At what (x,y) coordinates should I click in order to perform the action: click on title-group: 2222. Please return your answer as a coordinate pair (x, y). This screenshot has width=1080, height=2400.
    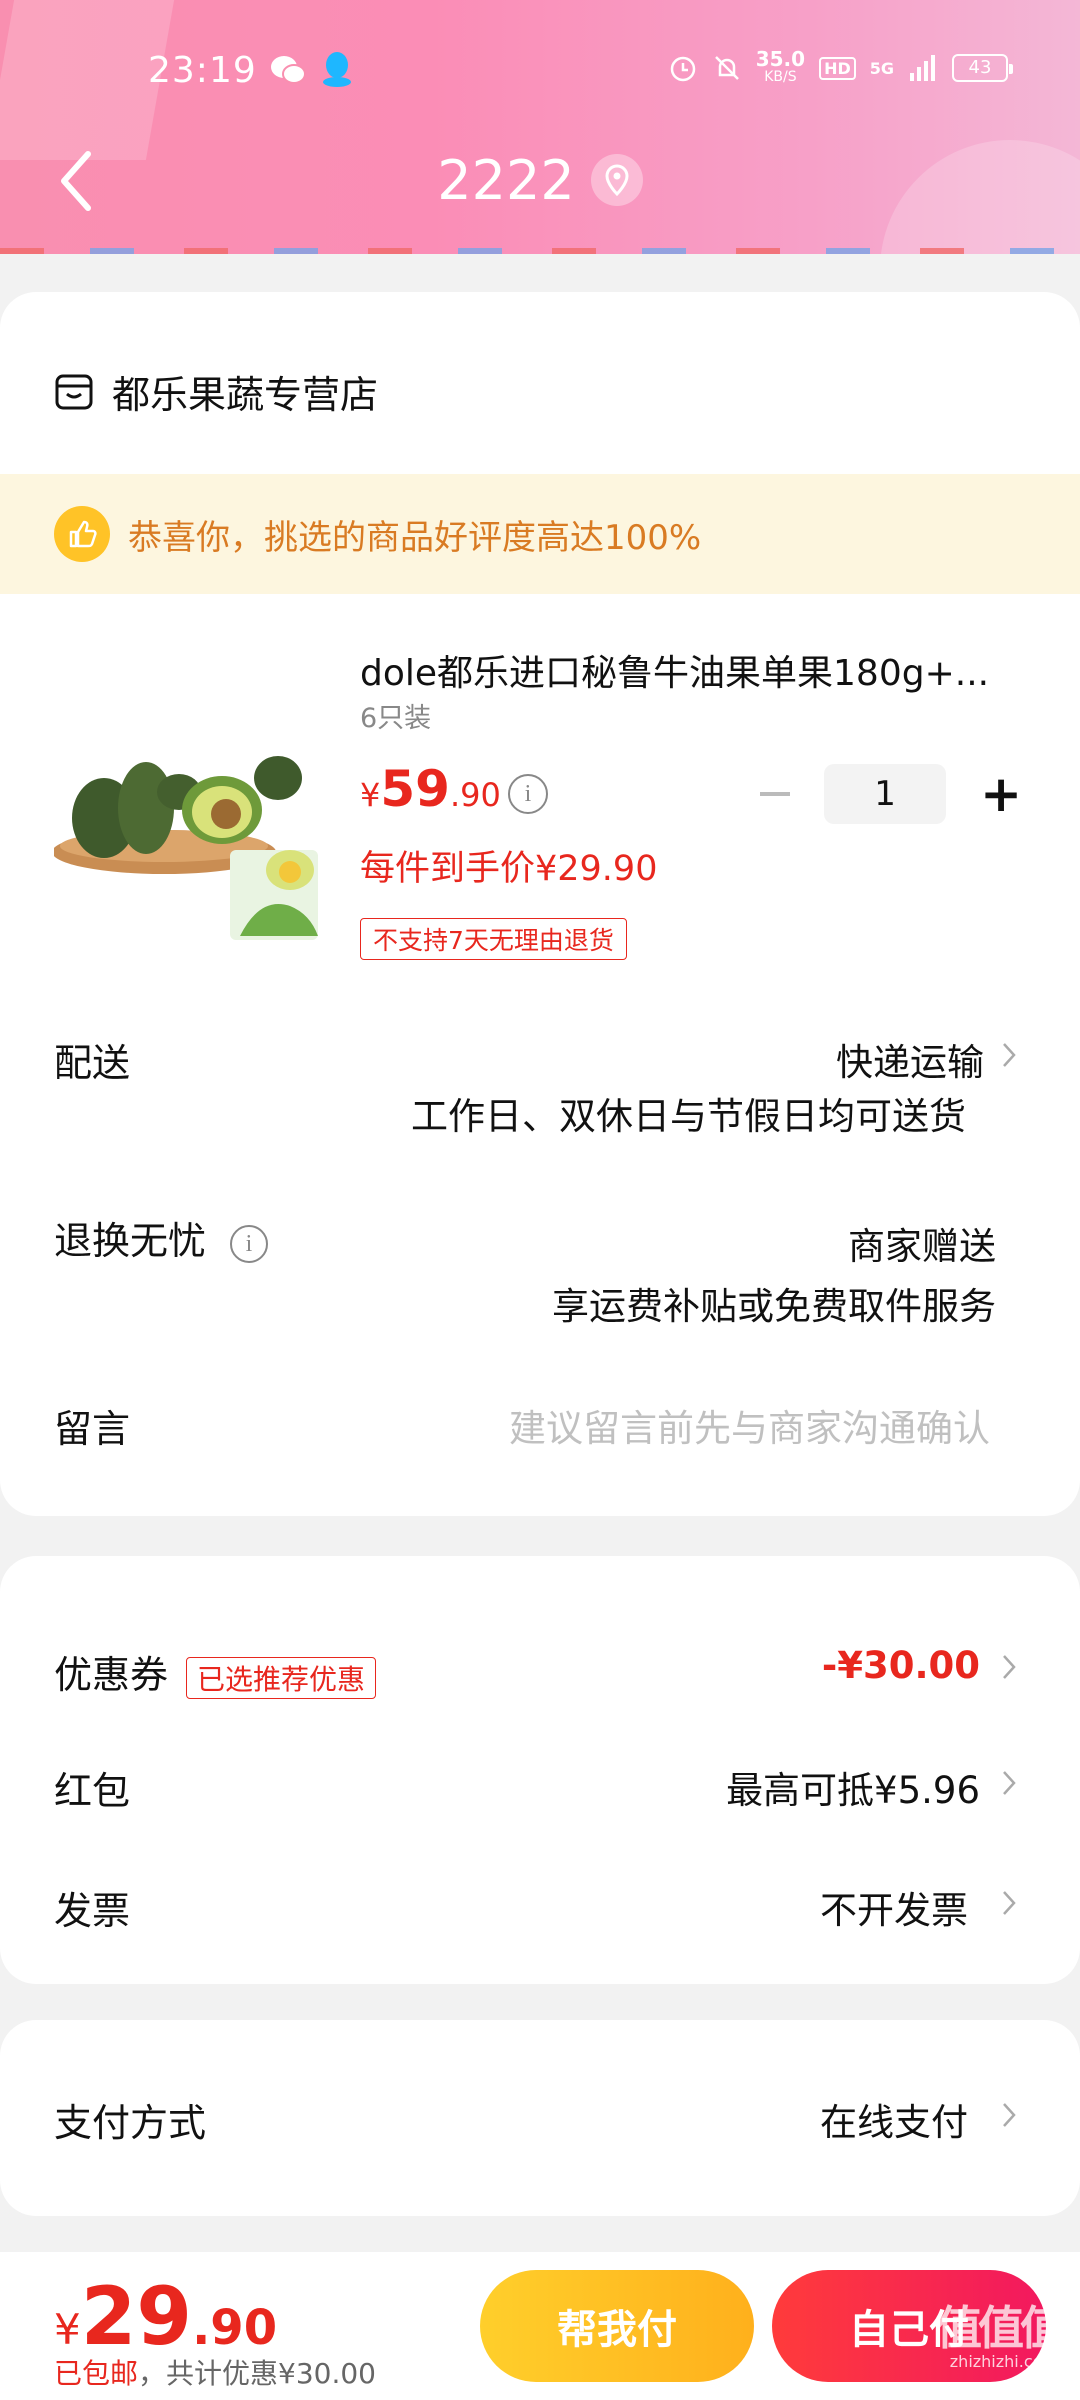
    Looking at the image, I should click on (540, 180).